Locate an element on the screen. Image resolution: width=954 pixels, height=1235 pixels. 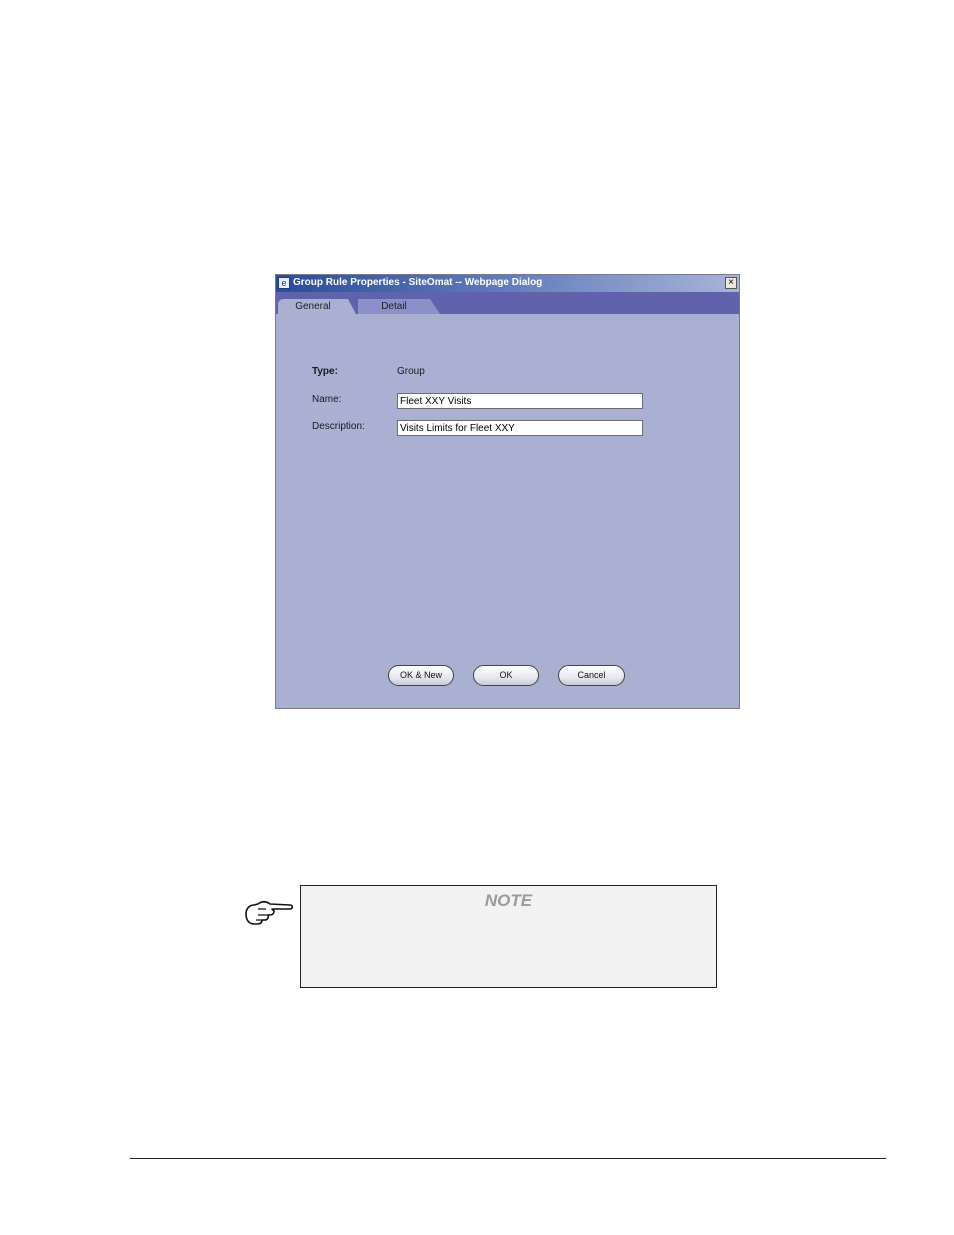
close-icon: × is located at coordinates (731, 282).